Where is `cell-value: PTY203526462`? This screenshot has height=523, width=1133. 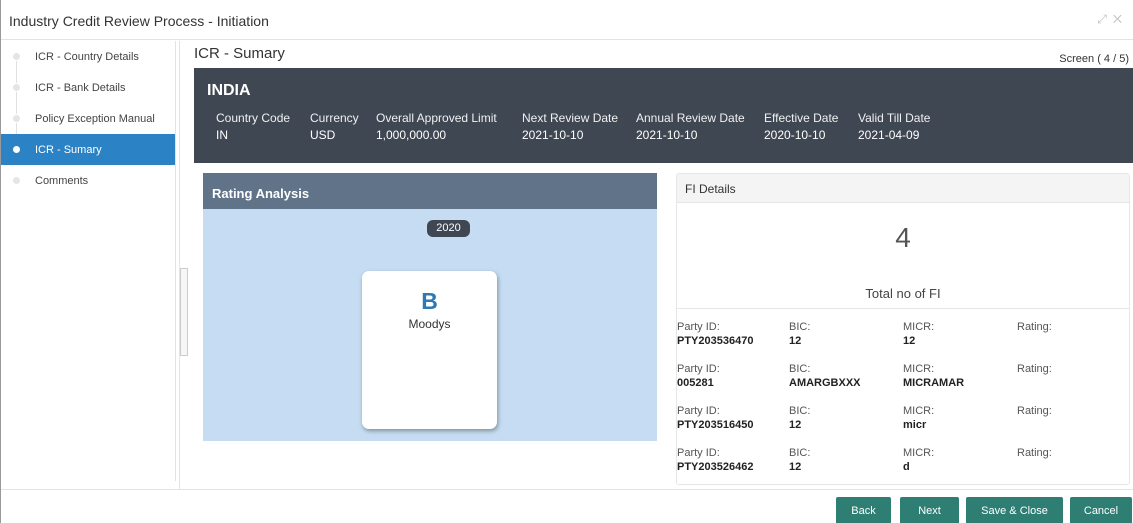 cell-value: PTY203526462 is located at coordinates (715, 467).